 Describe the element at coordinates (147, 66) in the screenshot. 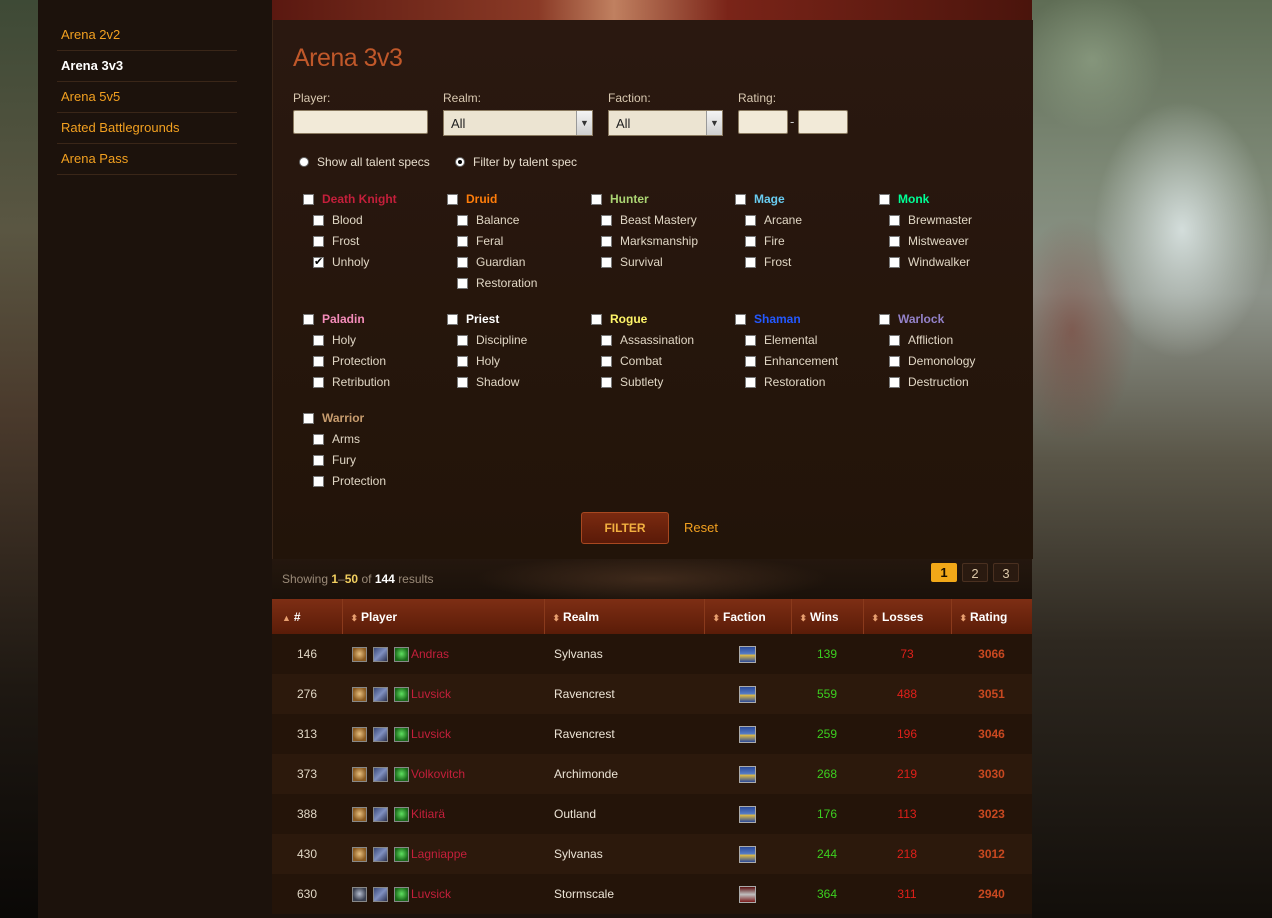

I see `sidebar-item-arena-3v3: Arena 3v3` at that location.